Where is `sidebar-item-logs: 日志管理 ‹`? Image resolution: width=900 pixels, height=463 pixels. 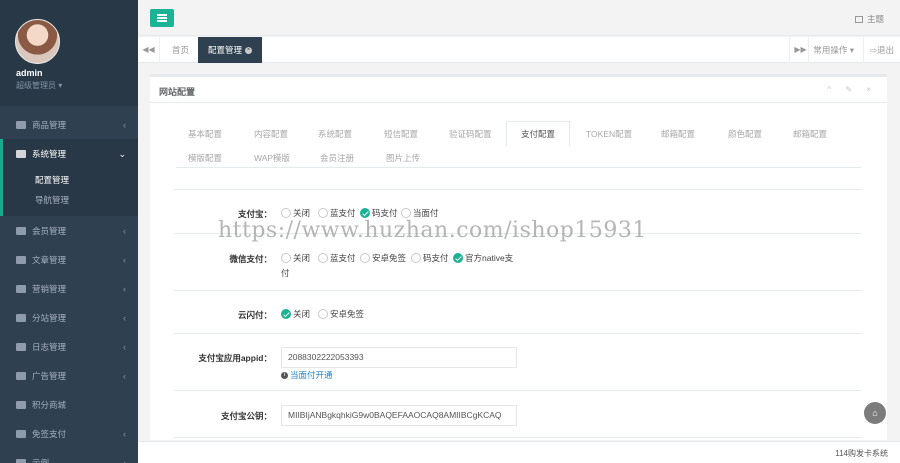
sidebar-item-logs: 日志管理 ‹ is located at coordinates (69, 346).